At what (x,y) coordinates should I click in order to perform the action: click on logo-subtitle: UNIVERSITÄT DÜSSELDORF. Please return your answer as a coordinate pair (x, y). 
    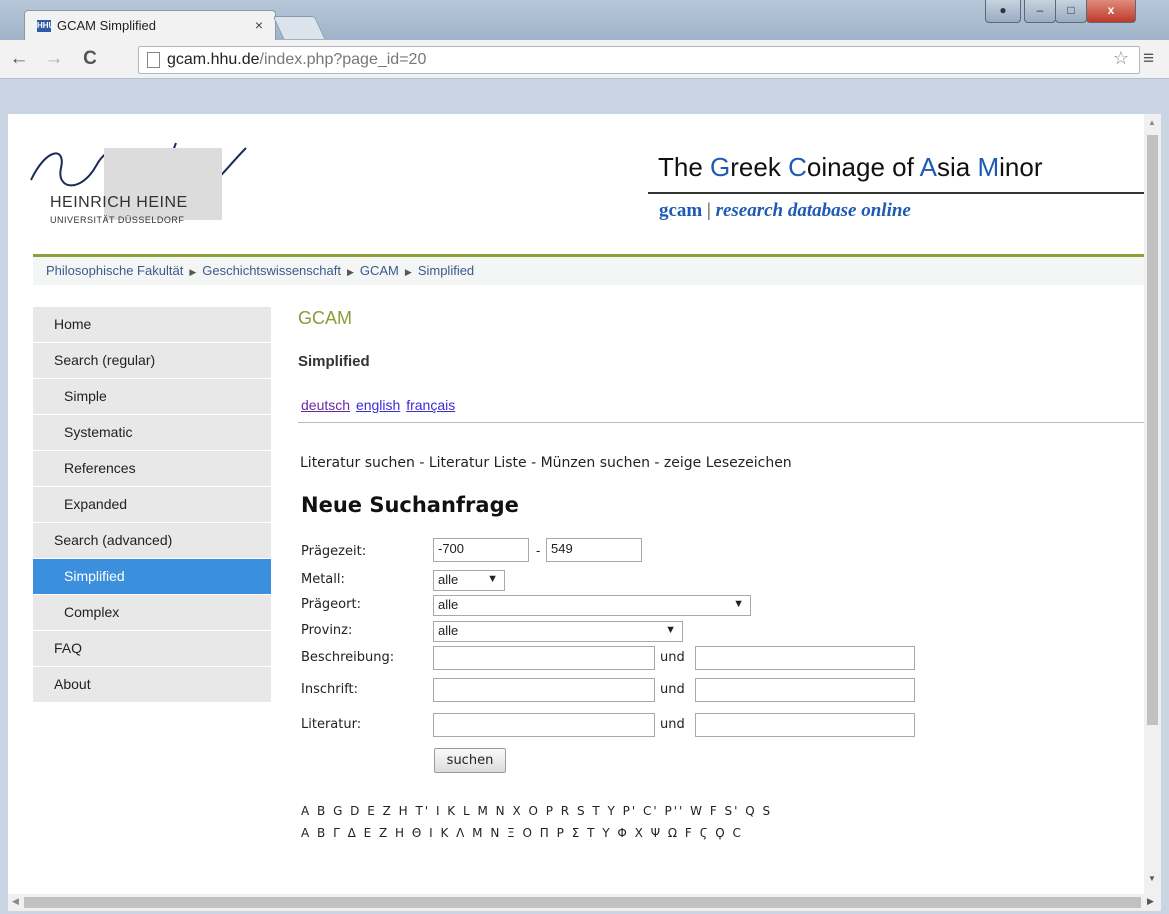
    Looking at the image, I should click on (117, 220).